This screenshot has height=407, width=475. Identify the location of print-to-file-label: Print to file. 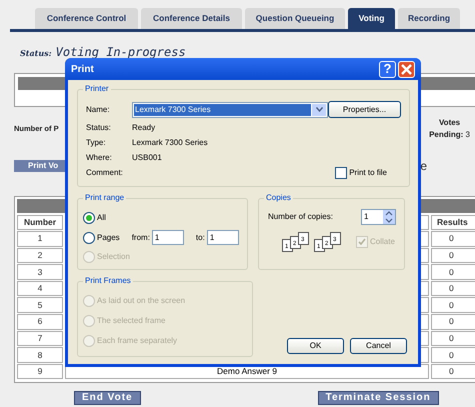
(368, 172).